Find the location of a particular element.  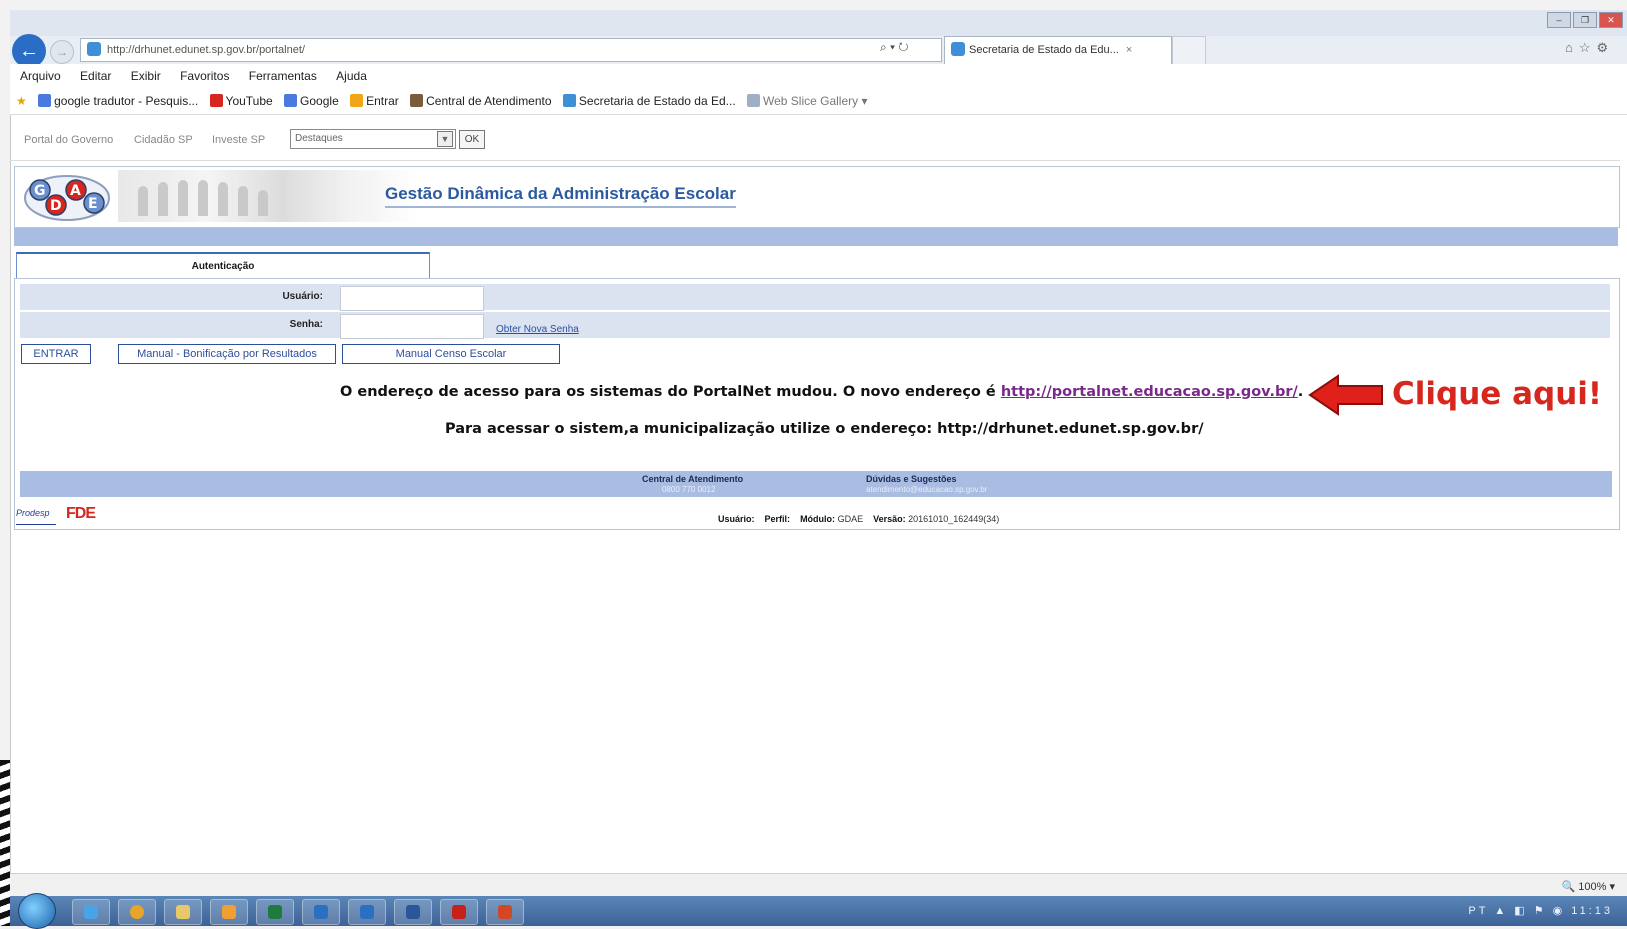

acrobat-icon is located at coordinates (459, 912).